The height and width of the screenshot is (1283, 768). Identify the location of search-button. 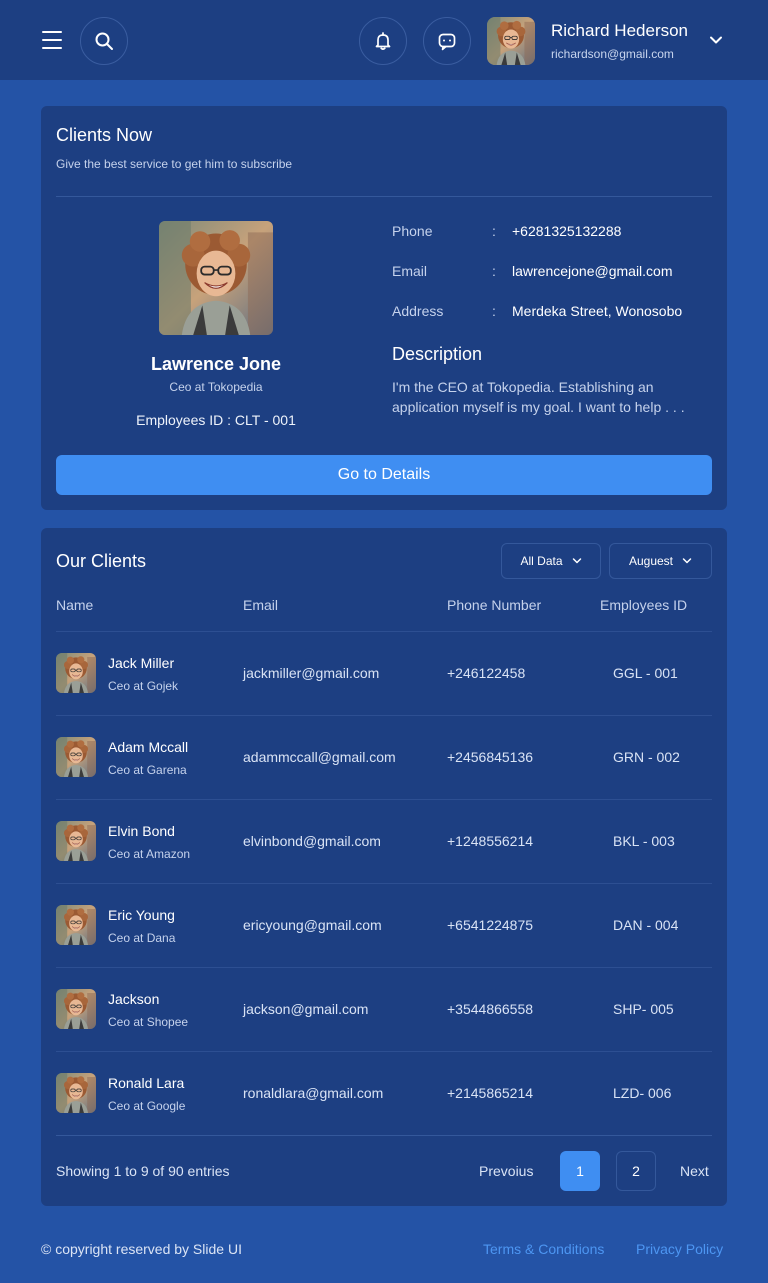
(104, 41).